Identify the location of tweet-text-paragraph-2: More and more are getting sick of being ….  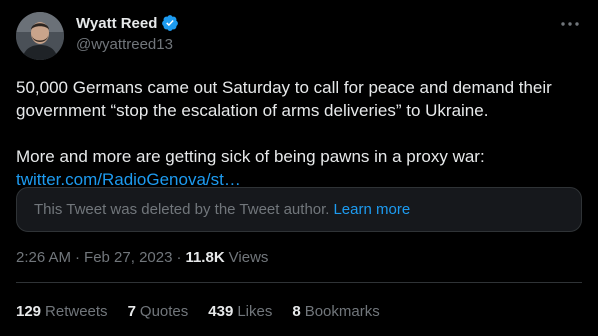
(250, 156).